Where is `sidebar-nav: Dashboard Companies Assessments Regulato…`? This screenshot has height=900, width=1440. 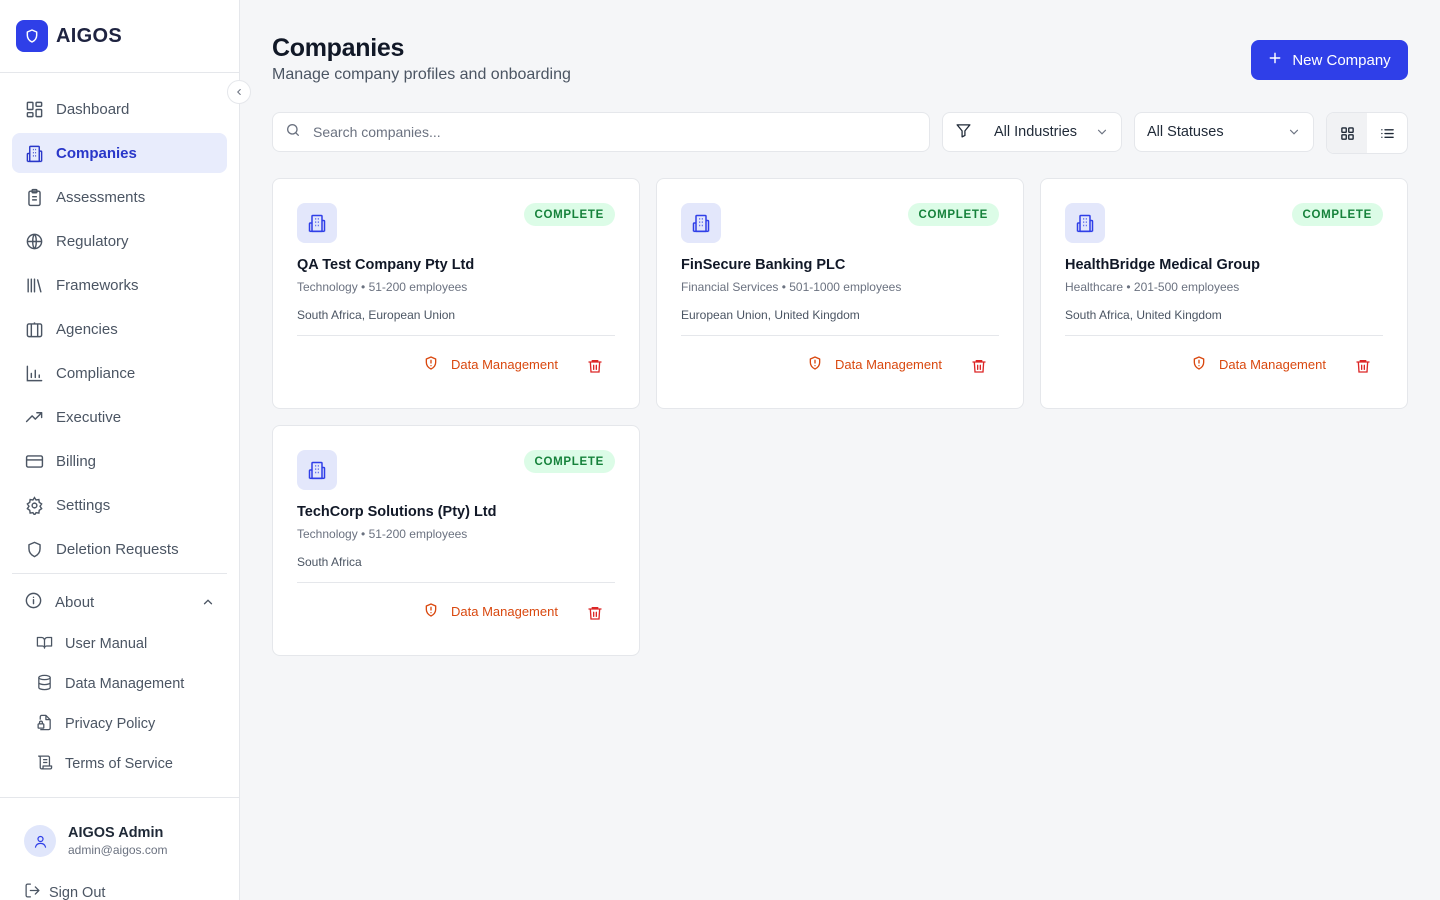
sidebar-nav: Dashboard Companies Assessments Regulato… is located at coordinates (119, 331).